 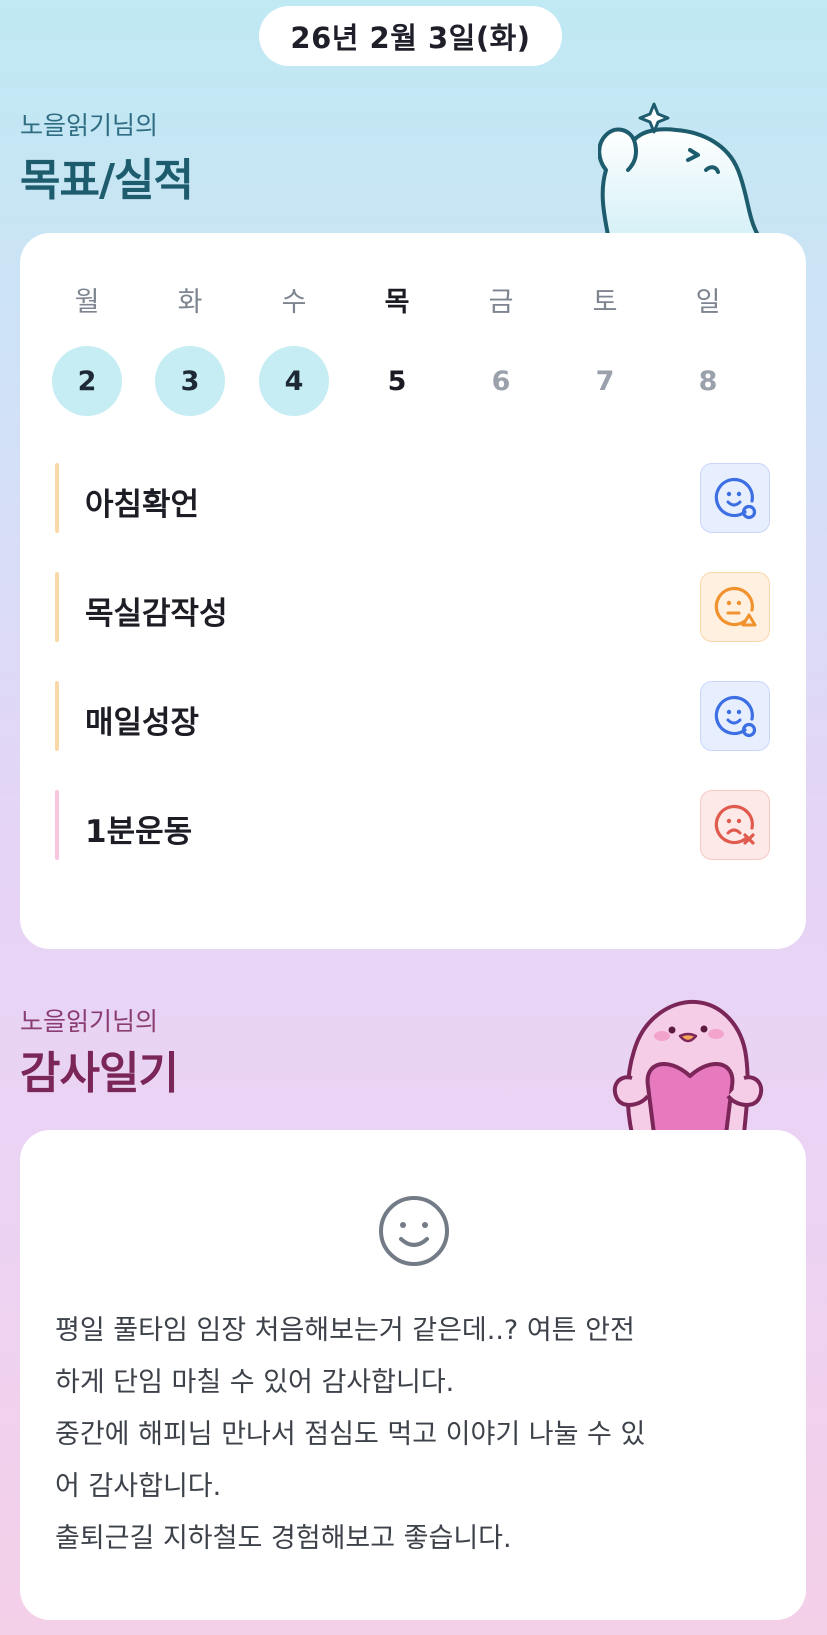 I want to click on sad-x-icon, so click(x=734, y=824).